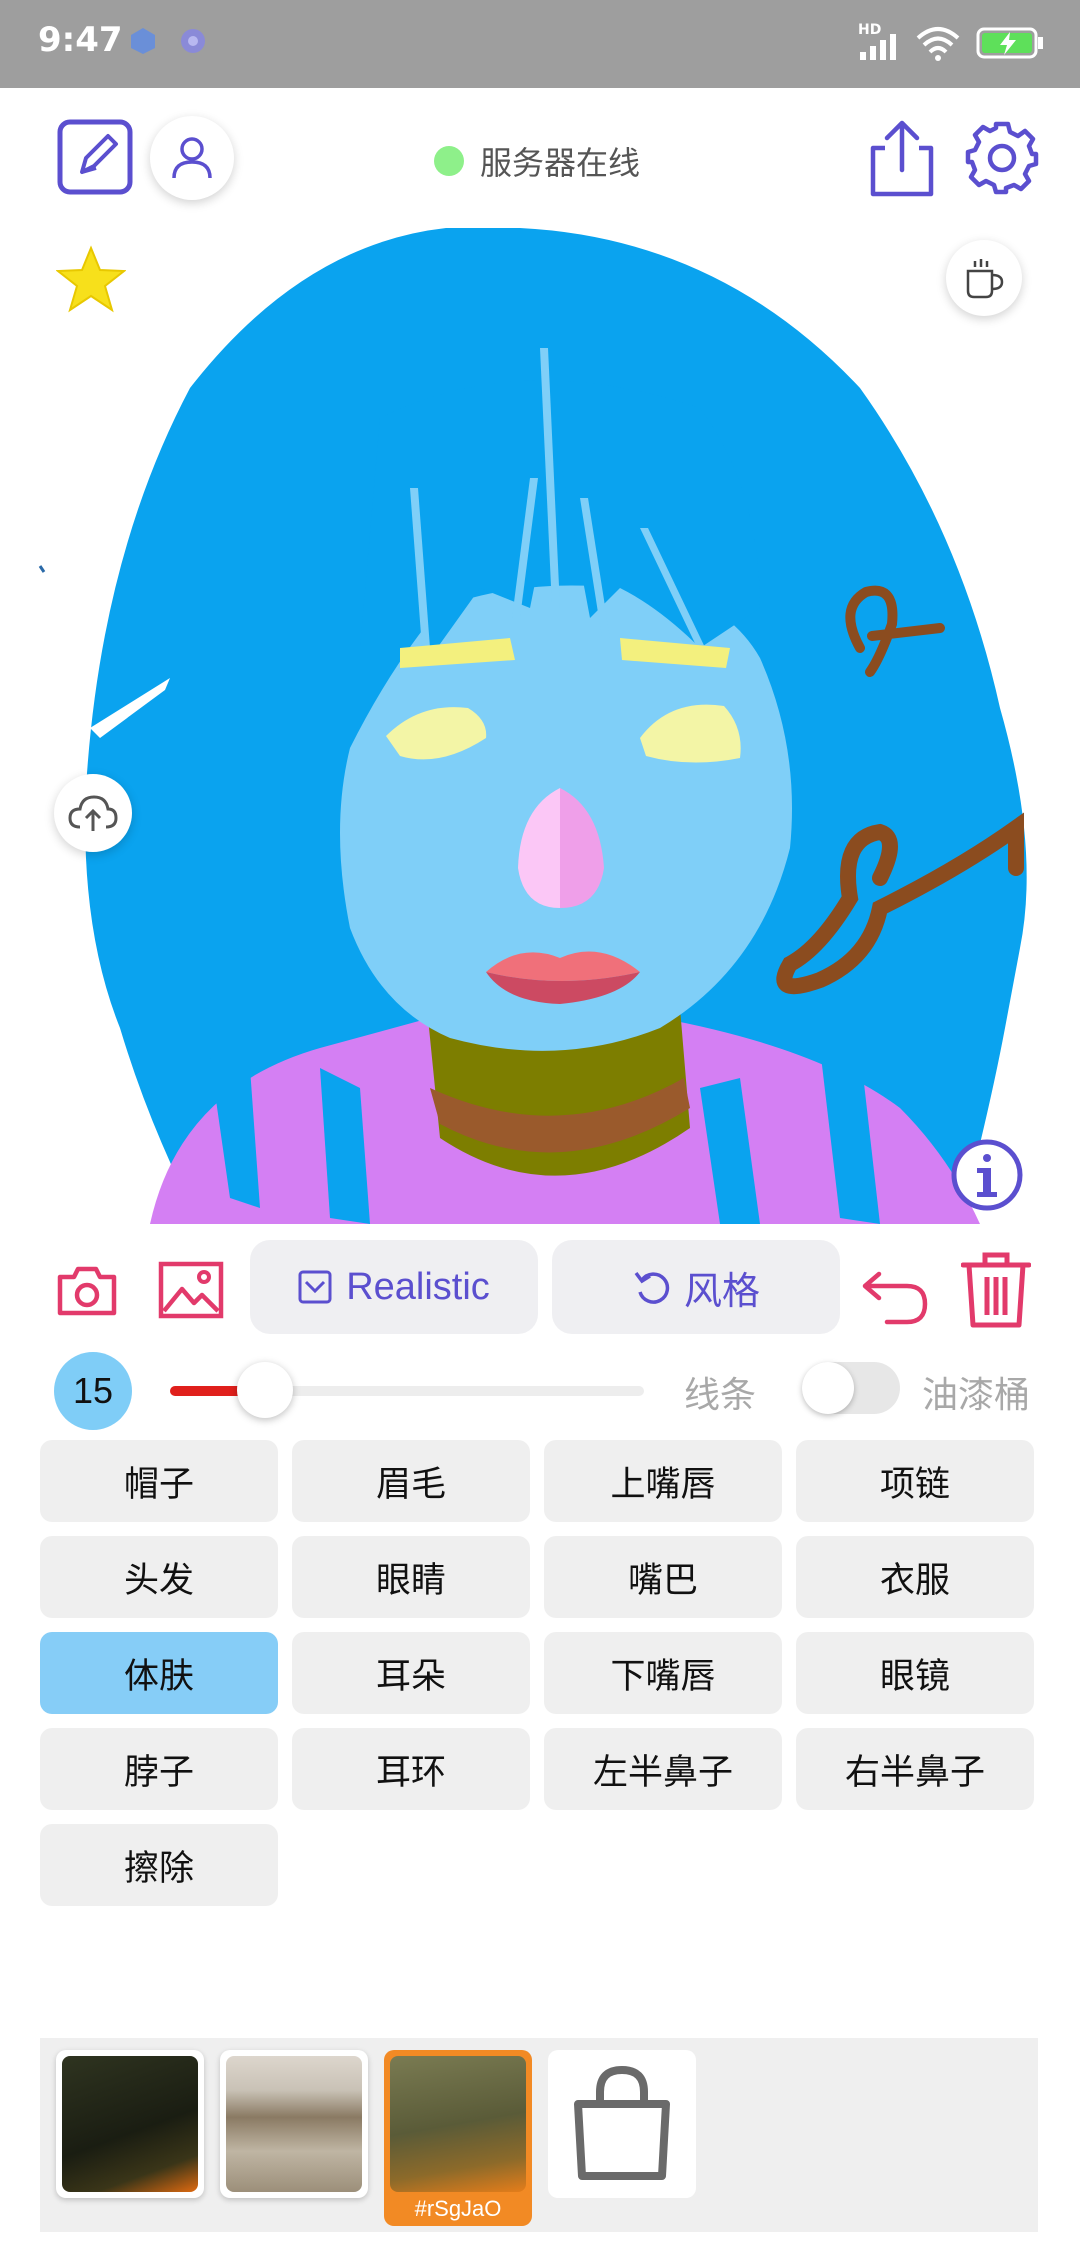 The width and height of the screenshot is (1080, 2248). I want to click on category-button: 上嘴唇, so click(663, 1481).